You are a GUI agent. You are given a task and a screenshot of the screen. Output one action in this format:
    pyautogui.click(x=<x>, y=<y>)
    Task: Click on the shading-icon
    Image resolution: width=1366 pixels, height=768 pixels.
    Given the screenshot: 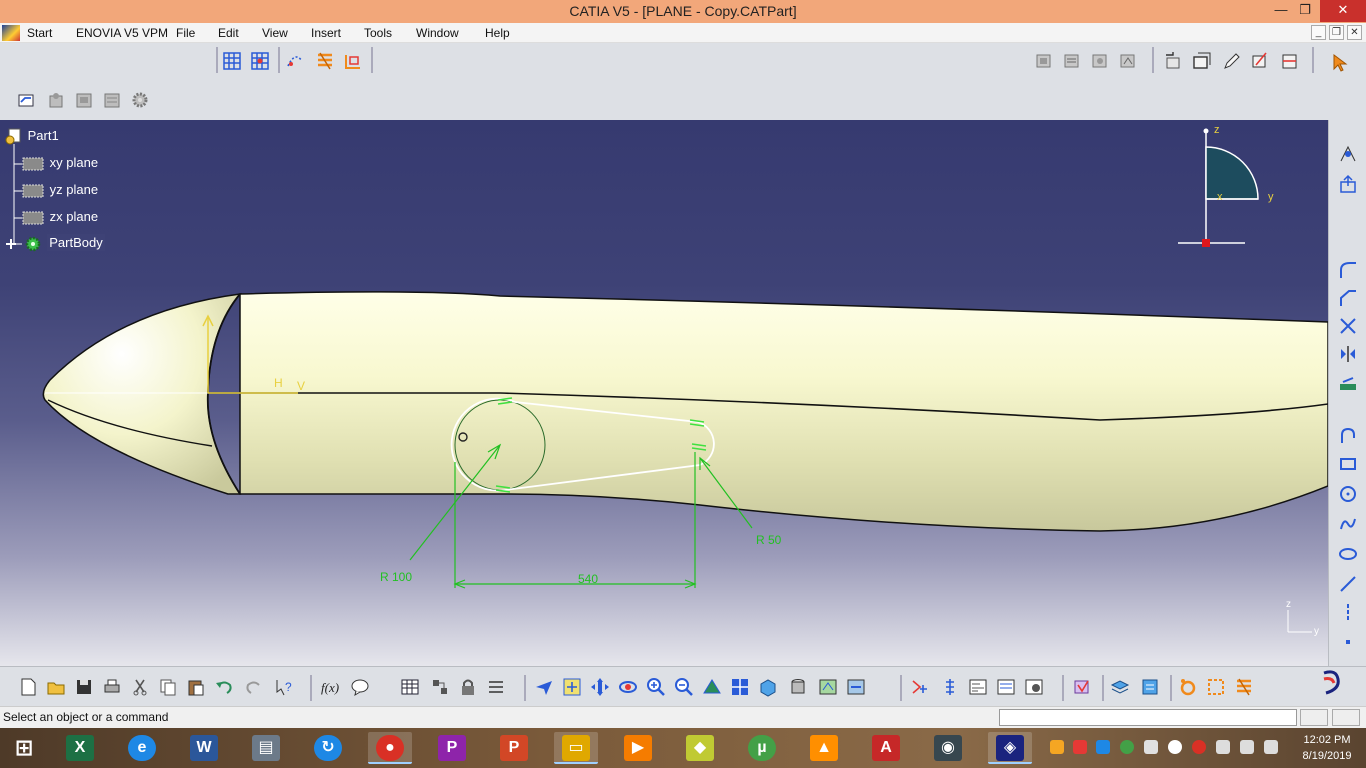 What is the action you would take?
    pyautogui.click(x=798, y=687)
    